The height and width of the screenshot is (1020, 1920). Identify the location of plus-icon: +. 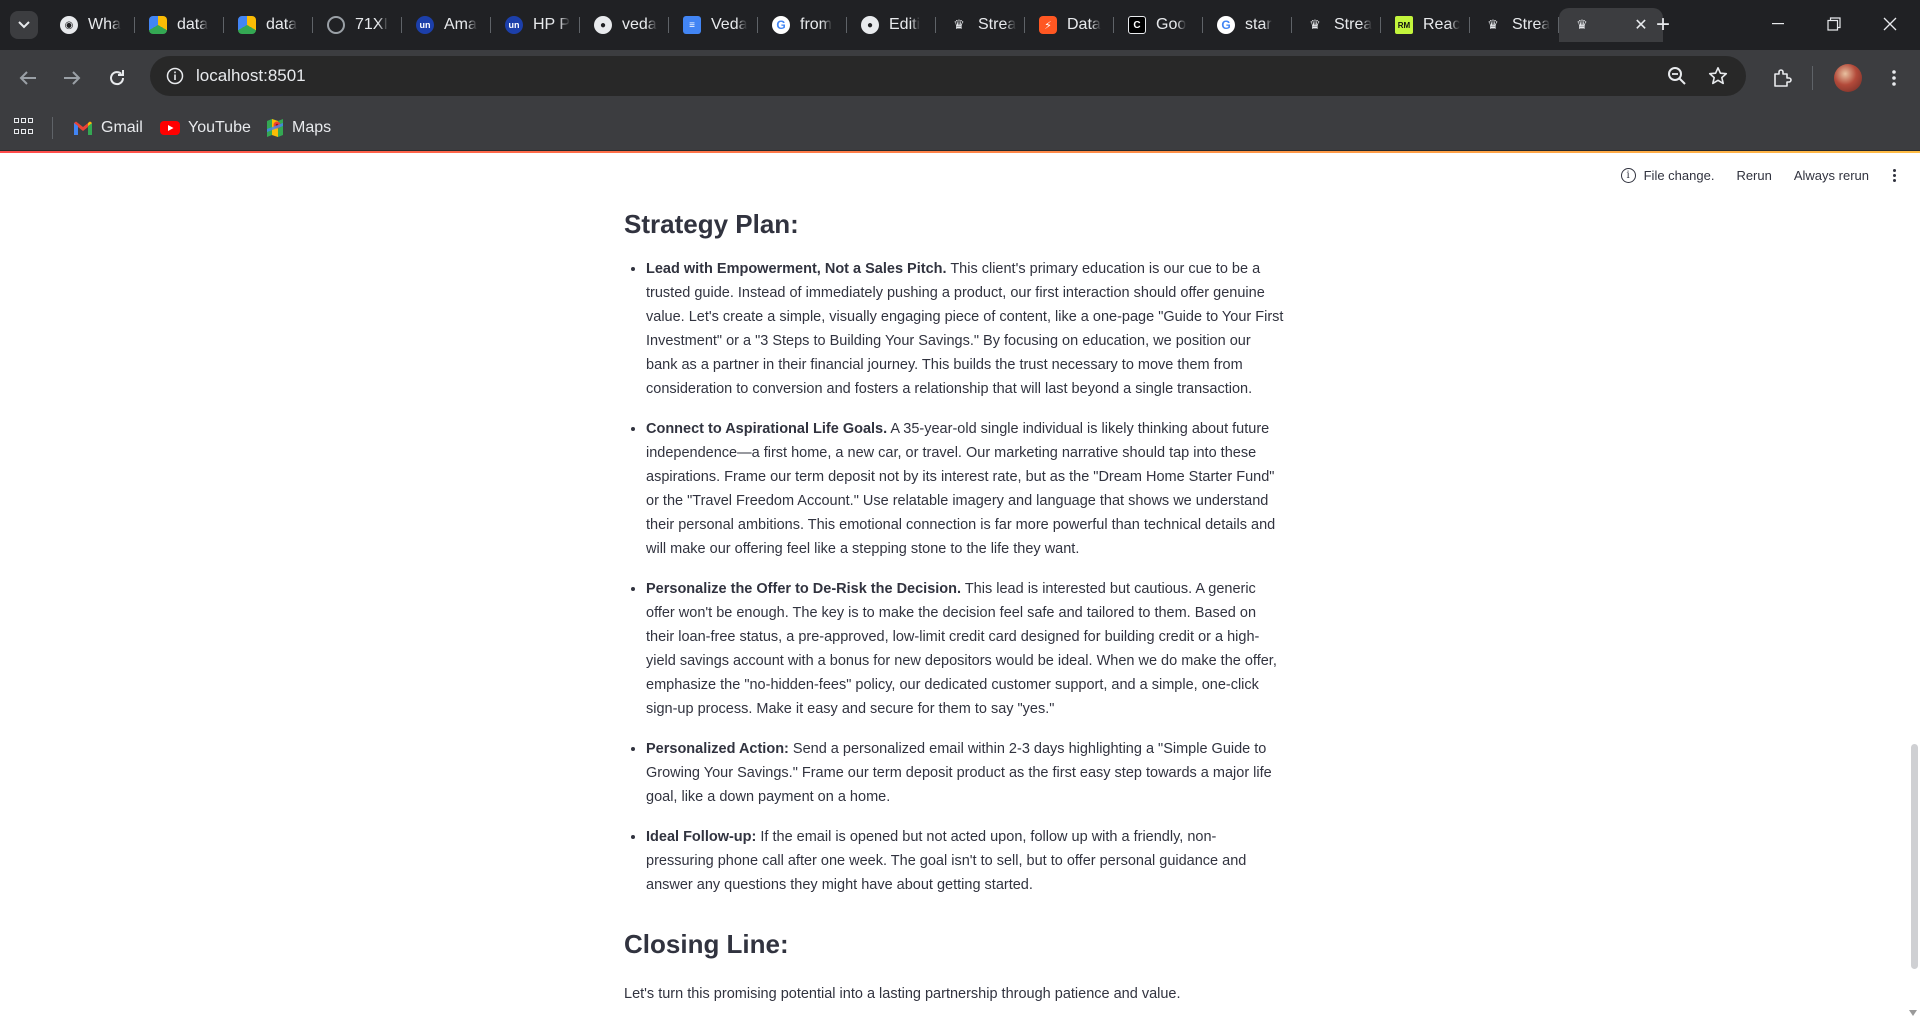
(1662, 24).